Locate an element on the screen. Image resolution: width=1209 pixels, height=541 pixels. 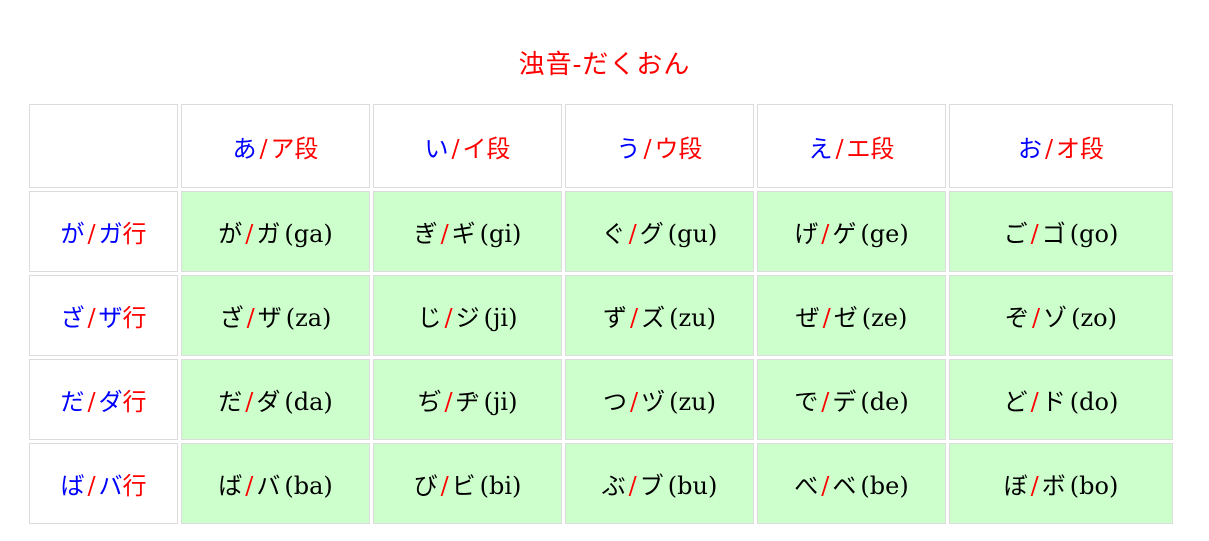
cell-romaji: (zu) is located at coordinates (692, 318).